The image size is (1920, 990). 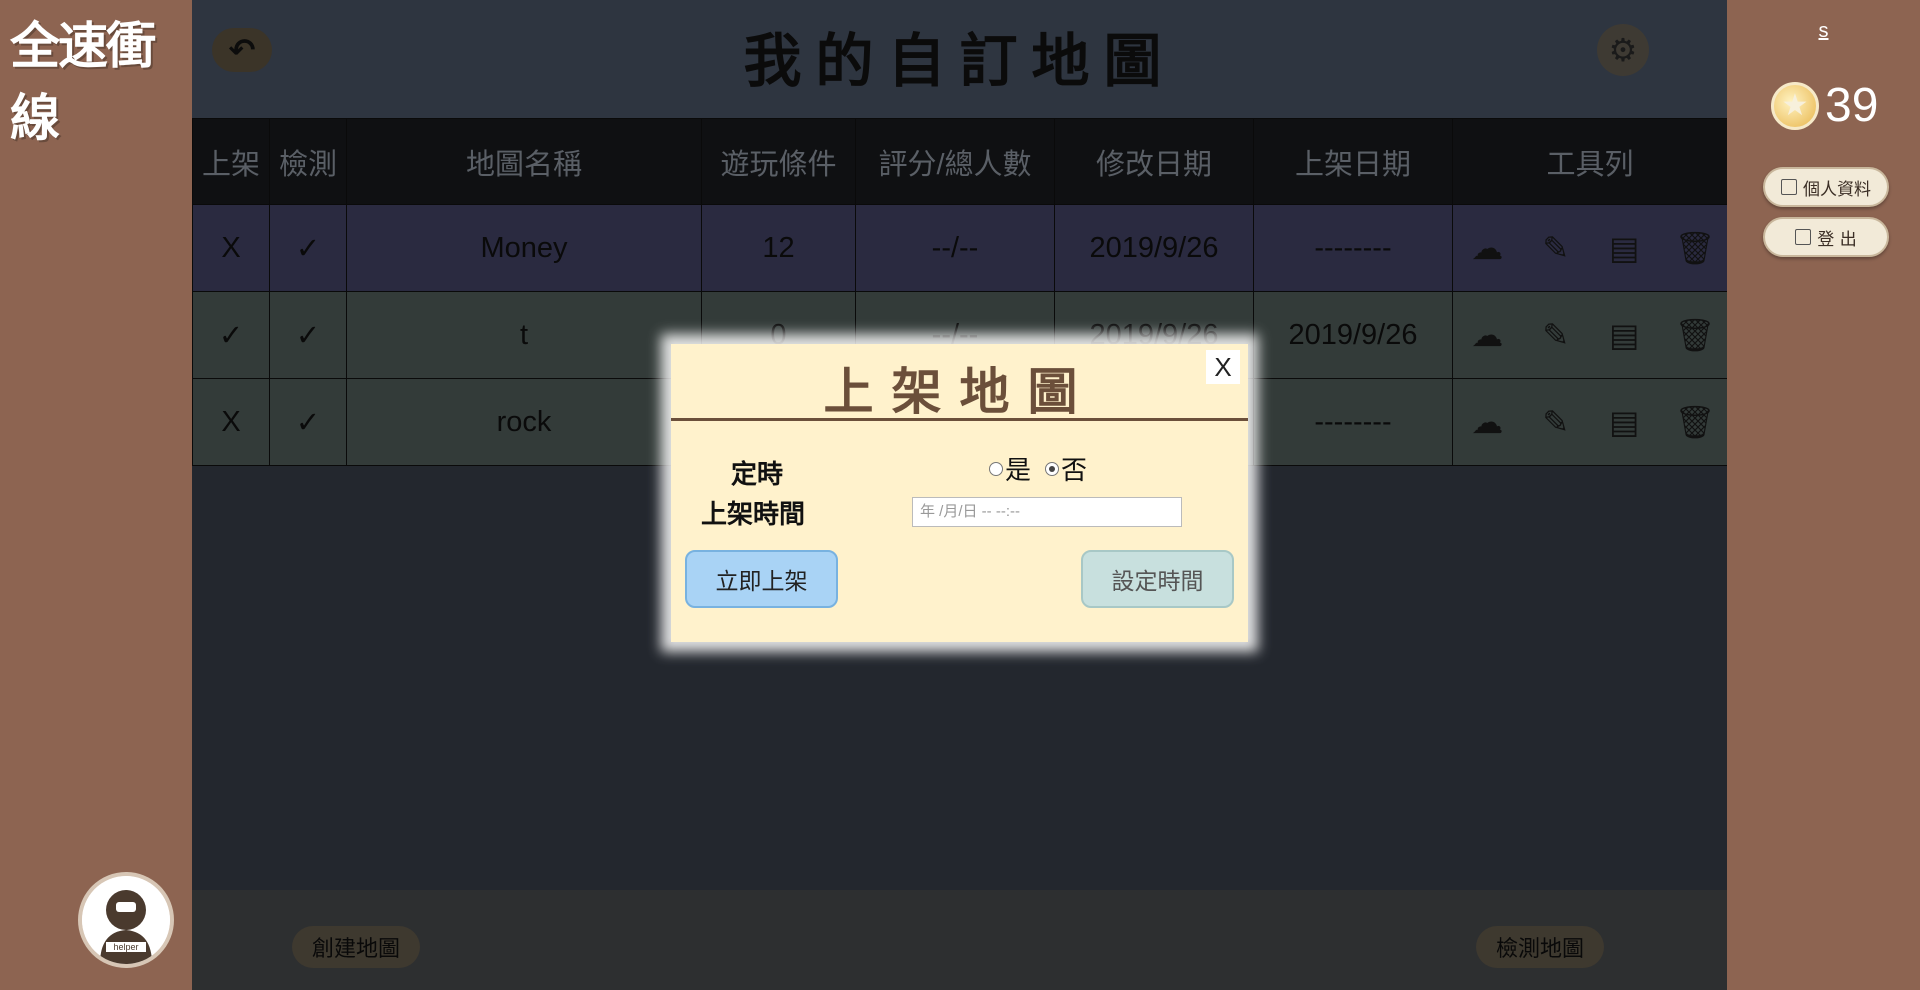 What do you see at coordinates (1223, 367) in the screenshot?
I see `close-button: X` at bounding box center [1223, 367].